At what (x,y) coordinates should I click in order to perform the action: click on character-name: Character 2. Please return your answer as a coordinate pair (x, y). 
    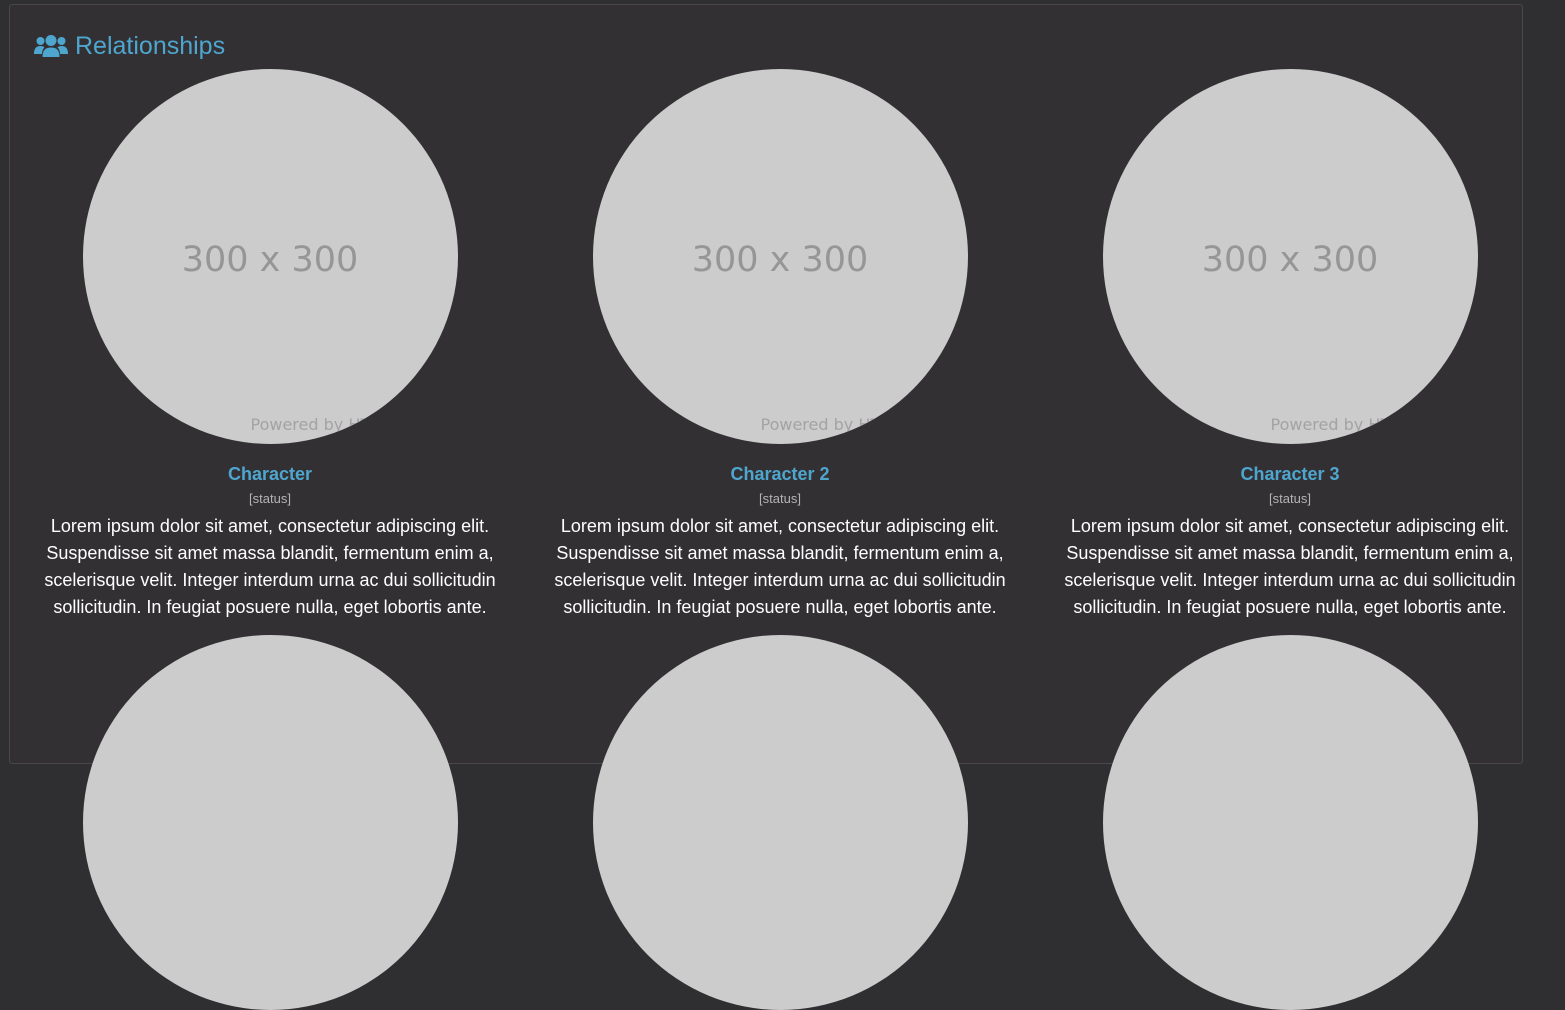
    Looking at the image, I should click on (780, 474).